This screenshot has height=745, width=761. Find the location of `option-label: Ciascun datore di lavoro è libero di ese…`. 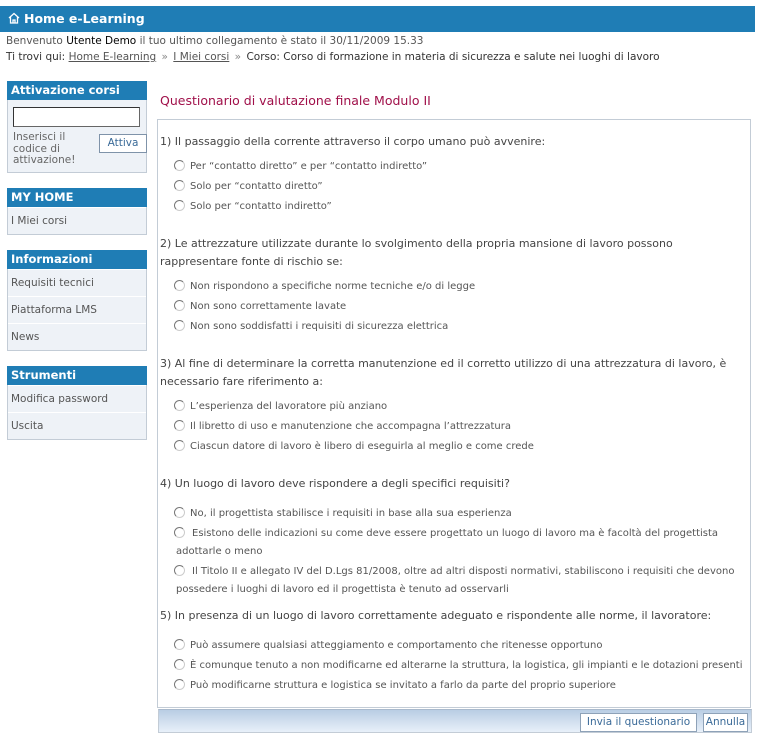

option-label: Ciascun datore di lavoro è libero di ese… is located at coordinates (362, 446).